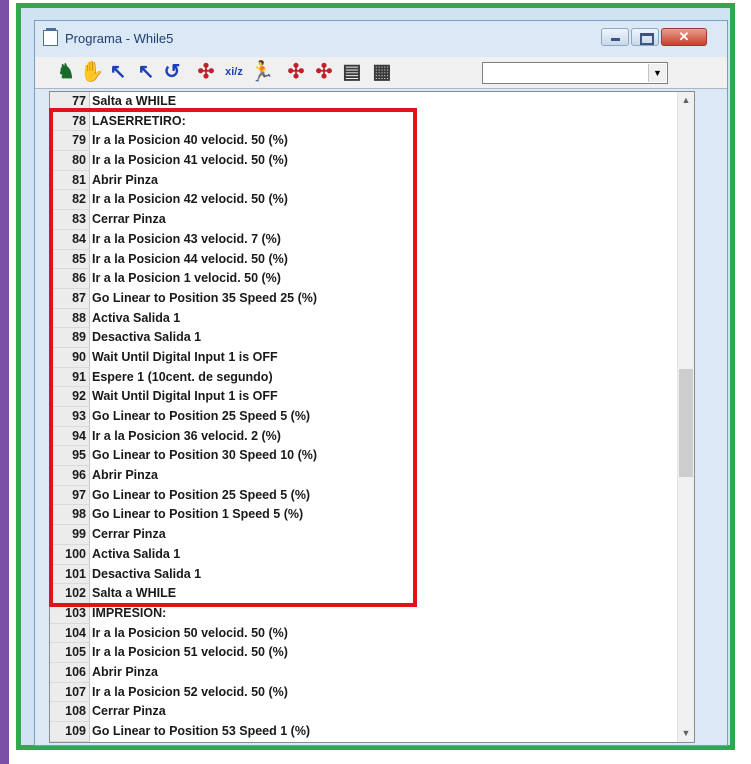 This screenshot has width=751, height=764. I want to click on line-instruction: Go Linear to Position 1 Speed 5 (%), so click(198, 514).